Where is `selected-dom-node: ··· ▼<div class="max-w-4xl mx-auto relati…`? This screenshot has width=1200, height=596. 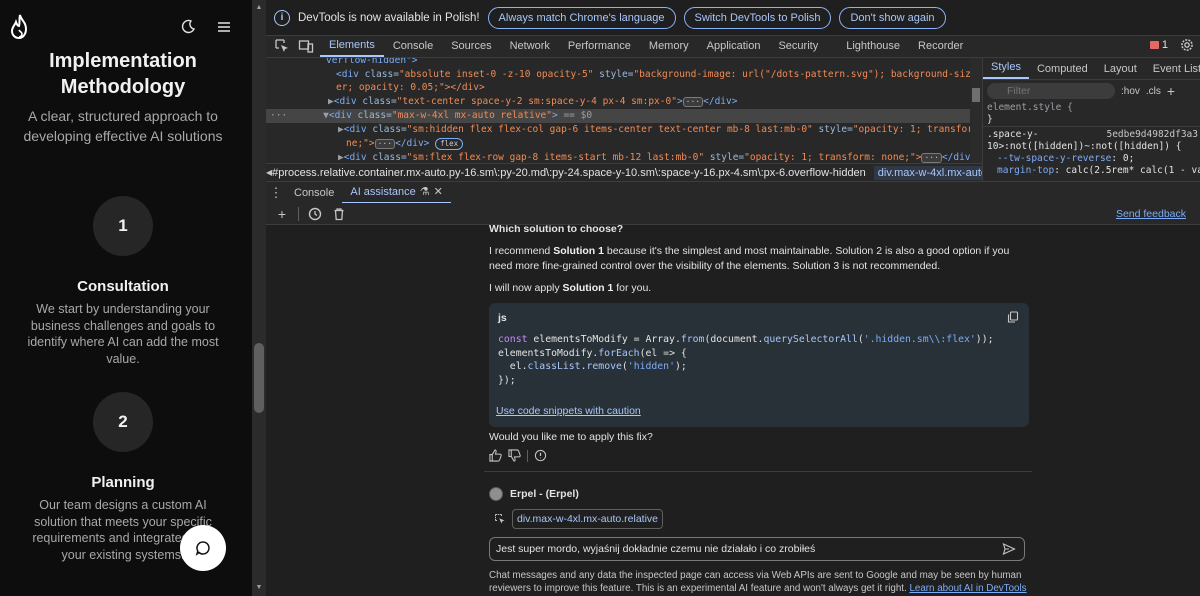 selected-dom-node: ··· ▼<div class="max-w-4xl mx-auto relati… is located at coordinates (619, 116).